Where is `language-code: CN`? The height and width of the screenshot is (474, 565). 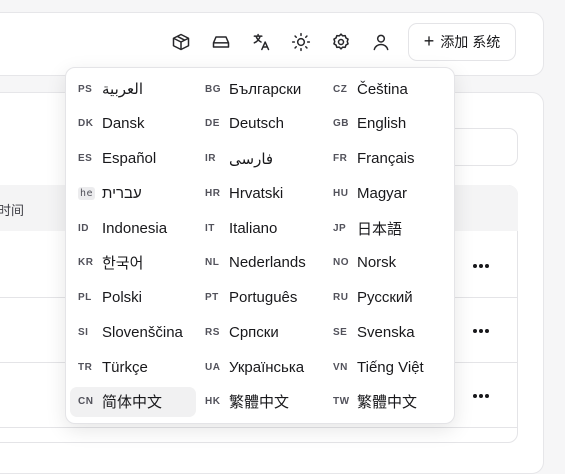
language-code: CN is located at coordinates (86, 402).